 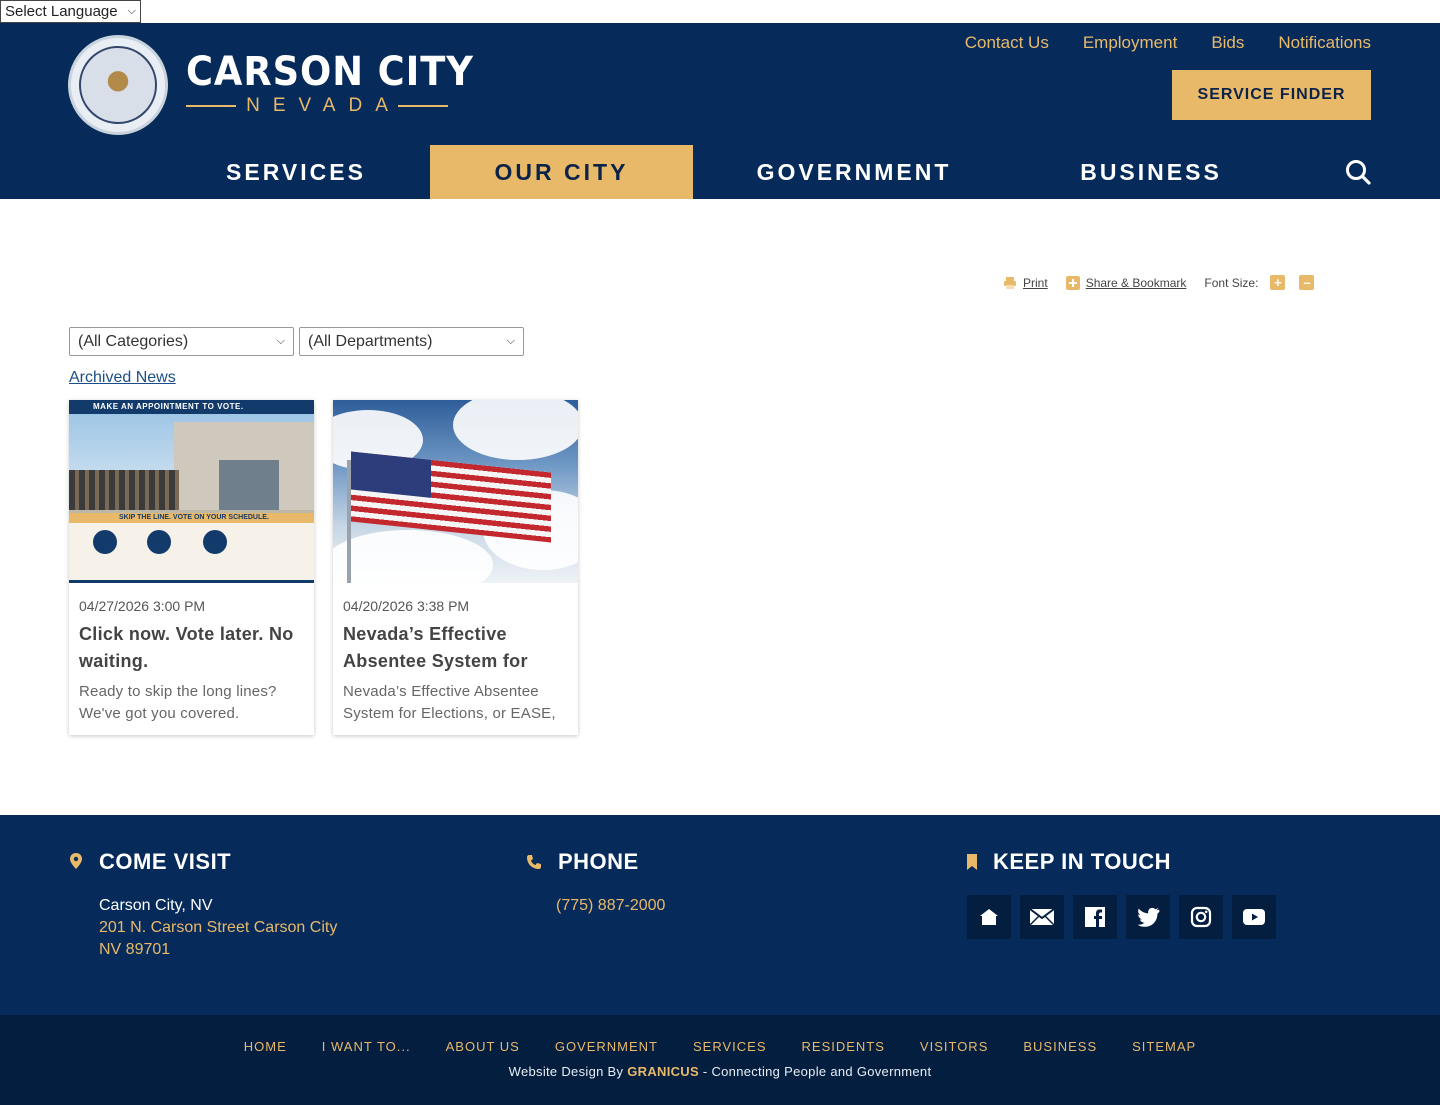 I want to click on news-card-image, so click(x=455, y=491).